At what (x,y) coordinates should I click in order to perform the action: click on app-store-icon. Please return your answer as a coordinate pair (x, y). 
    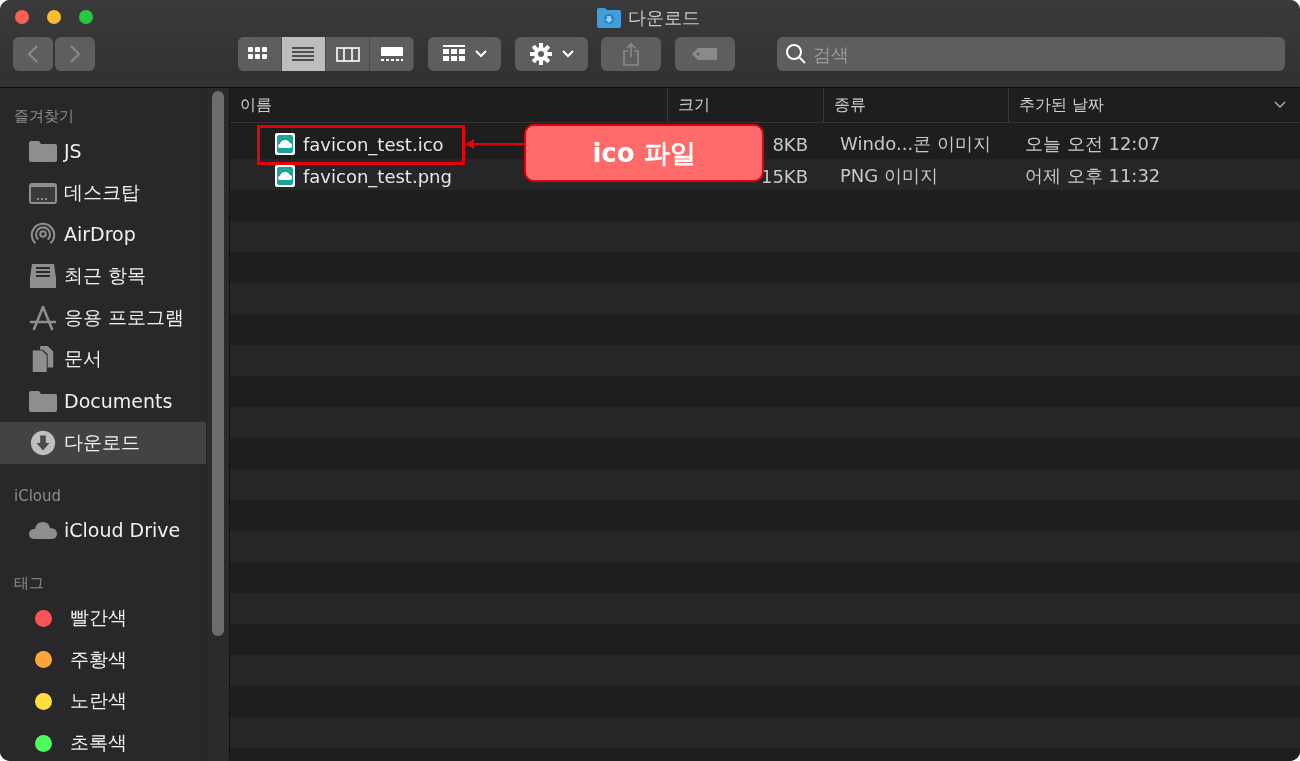
    Looking at the image, I should click on (43, 317).